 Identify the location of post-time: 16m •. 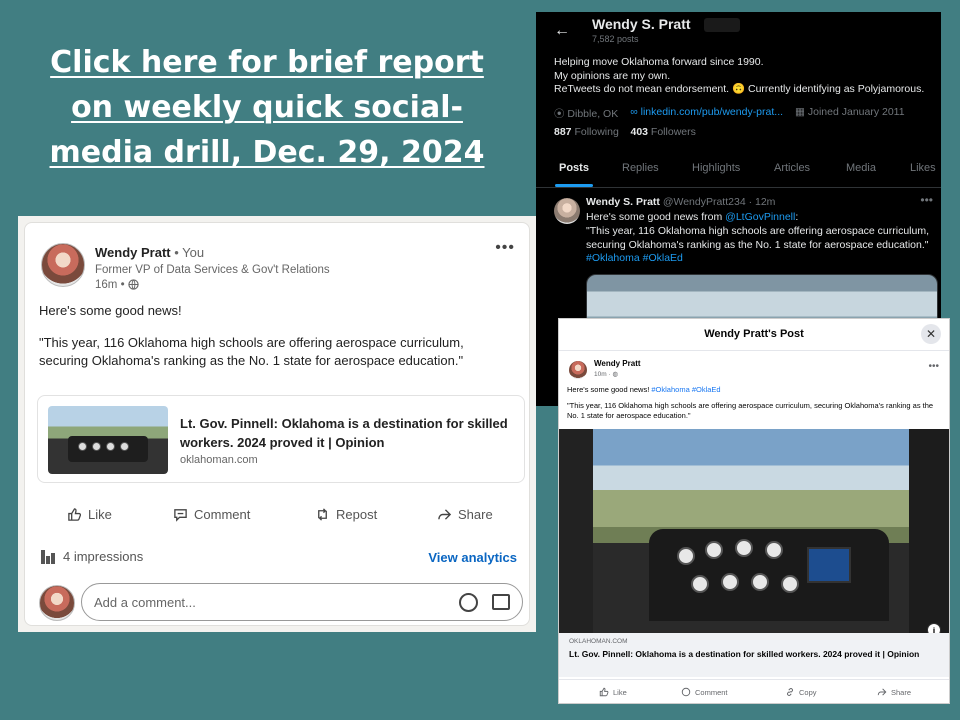
(117, 285).